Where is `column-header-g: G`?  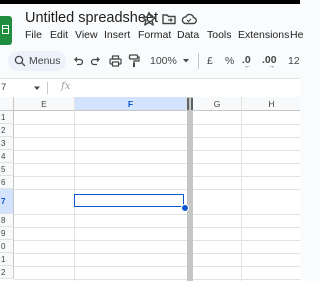 column-header-g: G is located at coordinates (217, 104).